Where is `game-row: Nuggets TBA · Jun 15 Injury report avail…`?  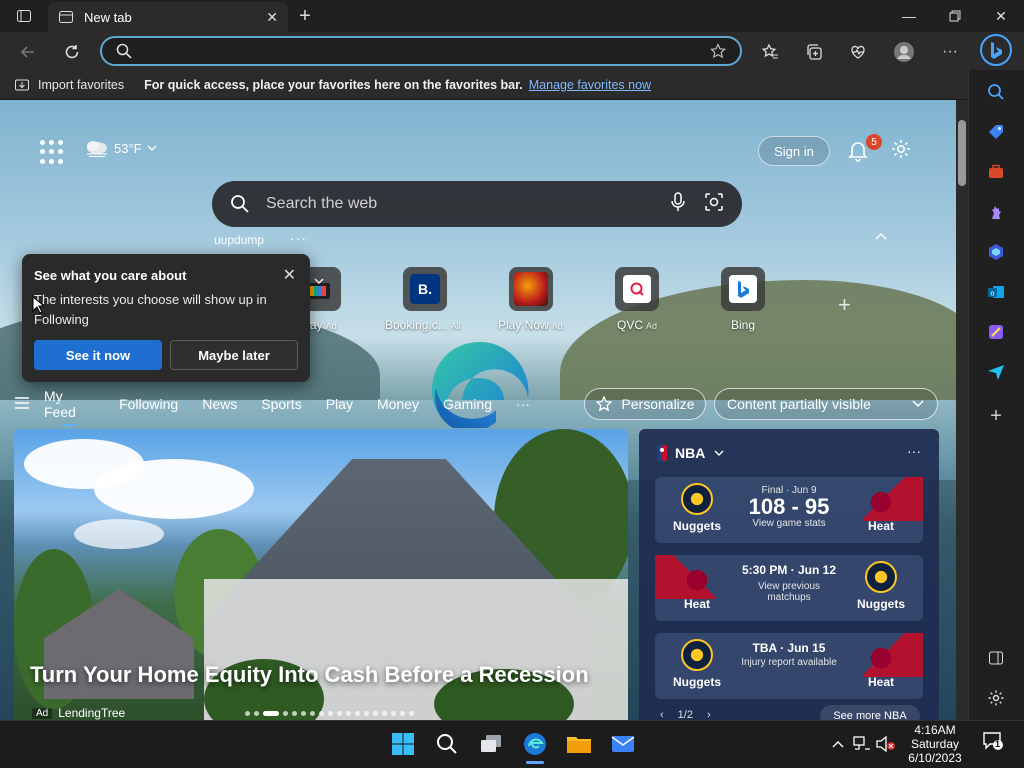
game-row: Nuggets TBA · Jun 15 Injury report avail… is located at coordinates (789, 666).